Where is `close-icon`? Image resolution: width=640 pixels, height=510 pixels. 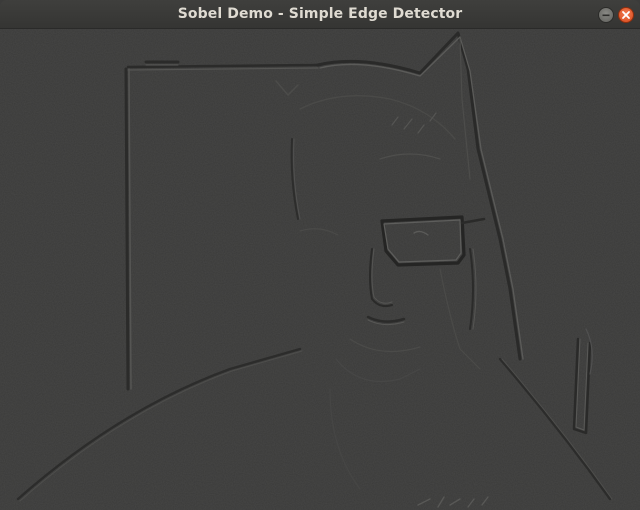 close-icon is located at coordinates (626, 15).